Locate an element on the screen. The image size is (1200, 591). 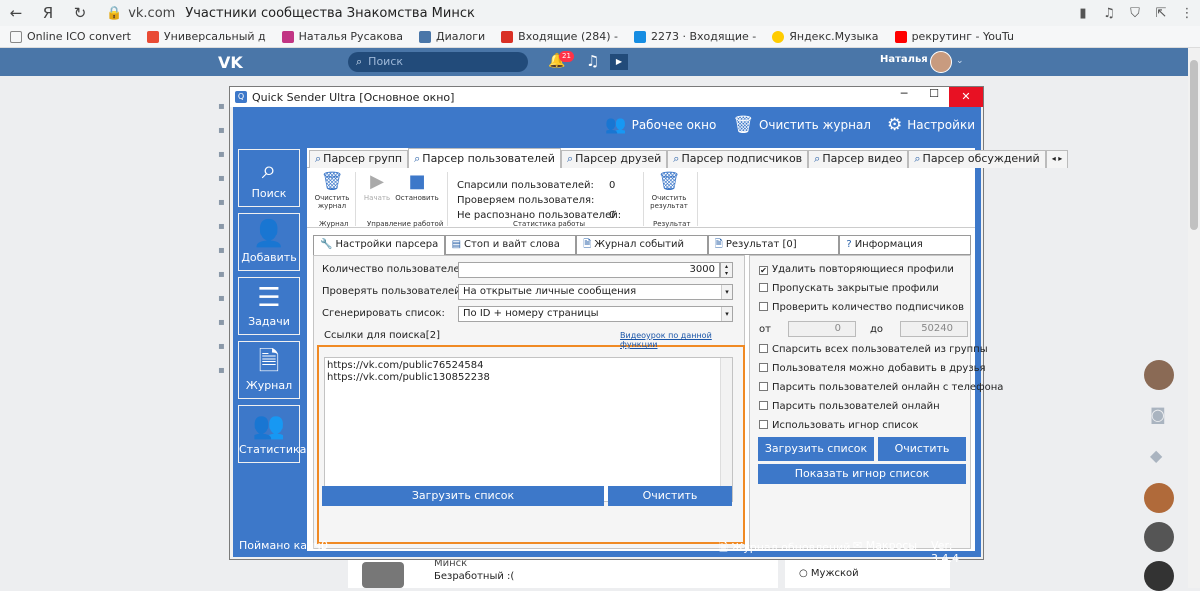
work-window-button: 👥 Рабочее окно is located at coordinates (660, 125).